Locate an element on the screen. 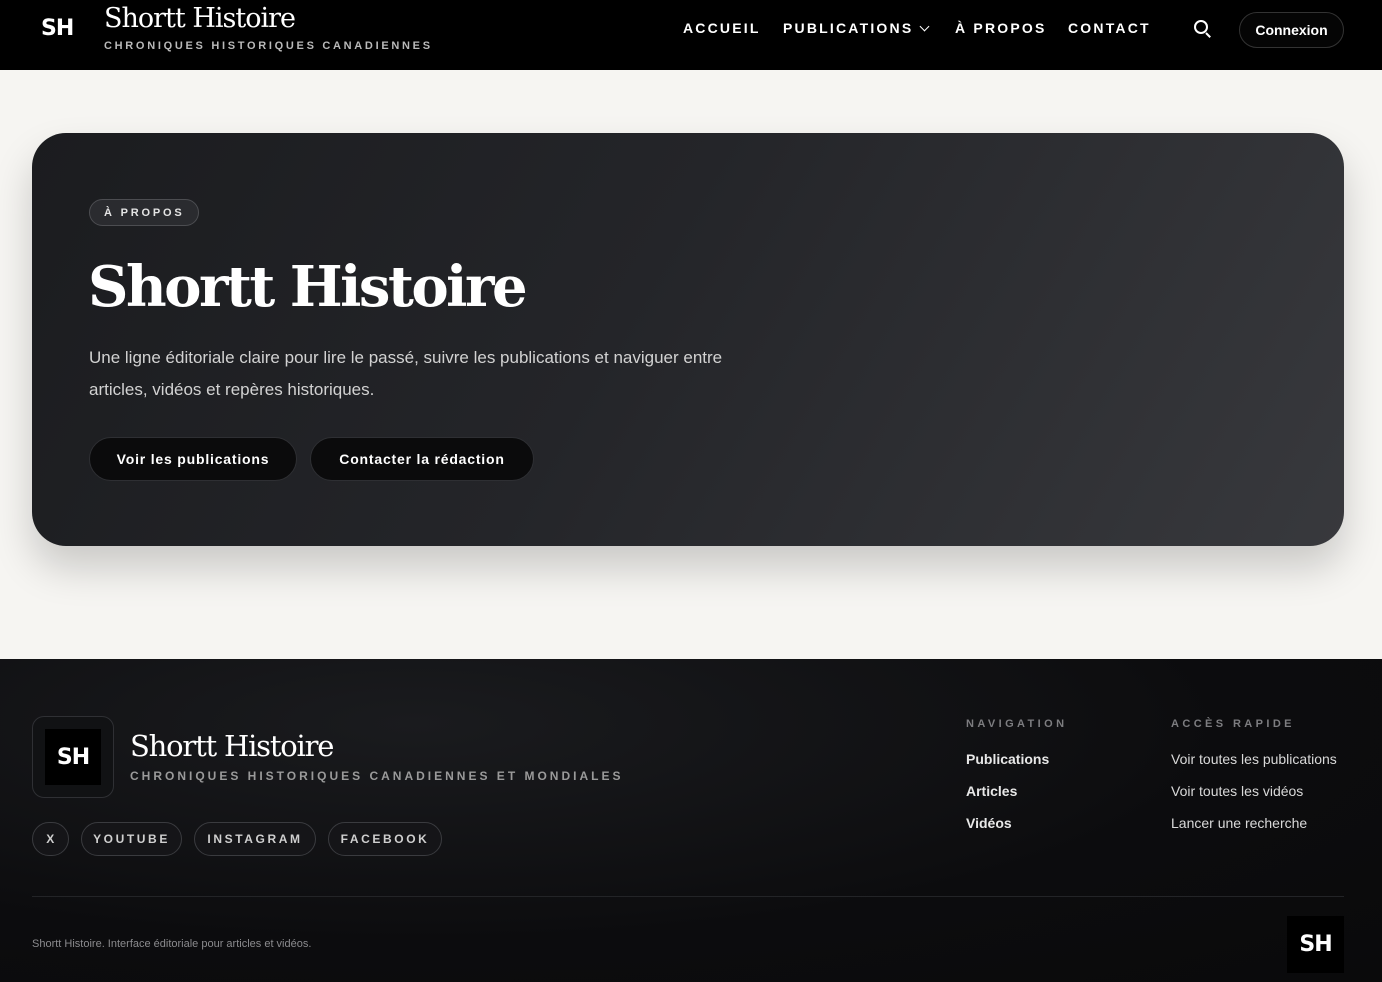 This screenshot has width=1382, height=982. footer-logo-frame: SH is located at coordinates (73, 757).